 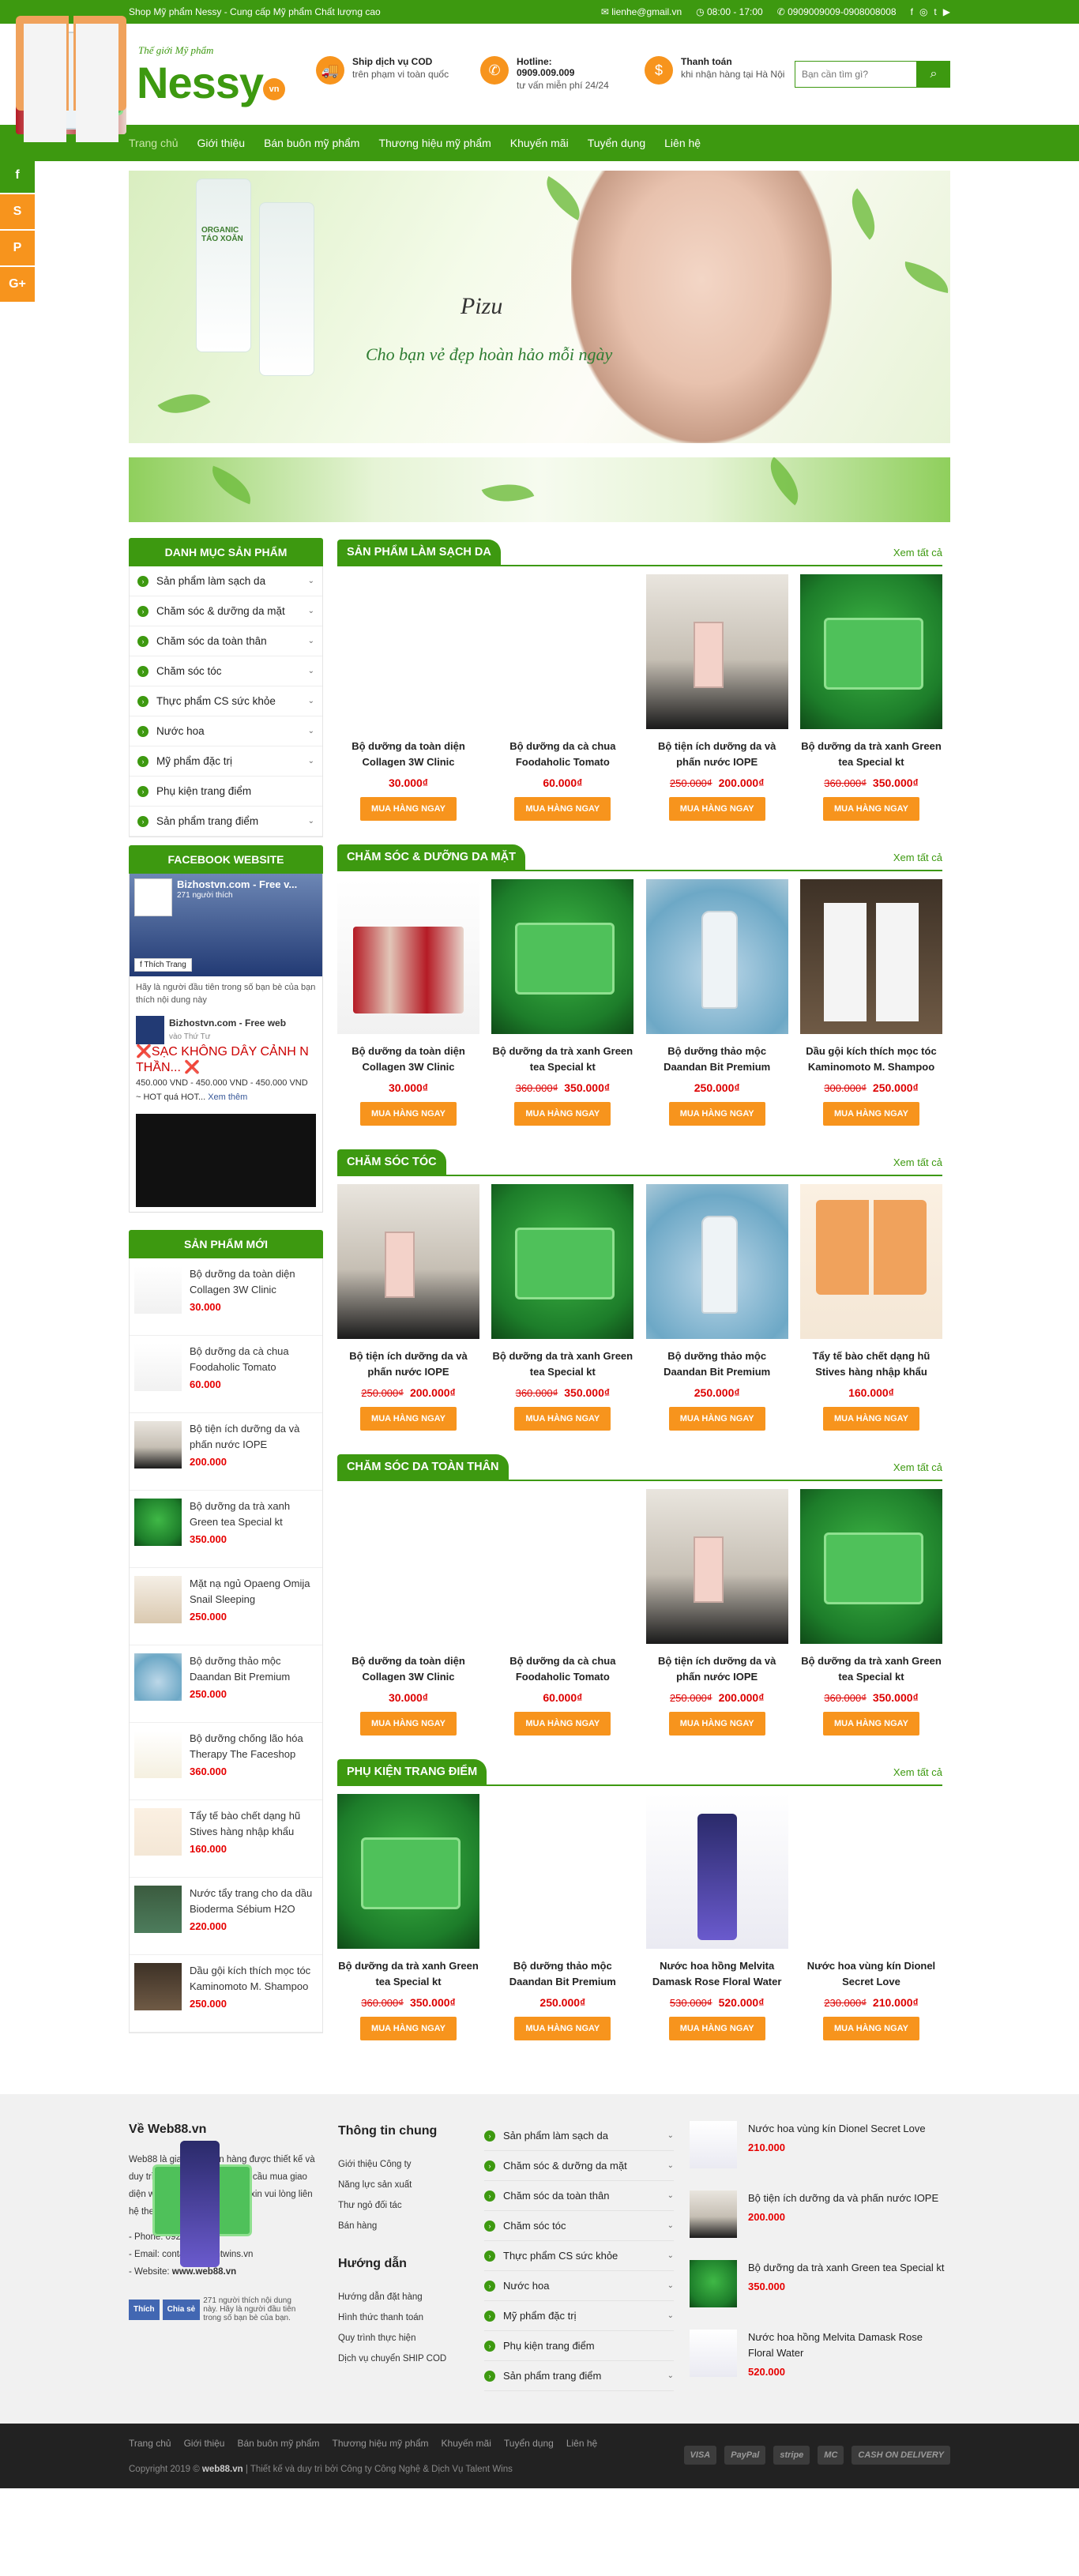 I want to click on footer-info-link: Bán hàng, so click(x=411, y=2226).